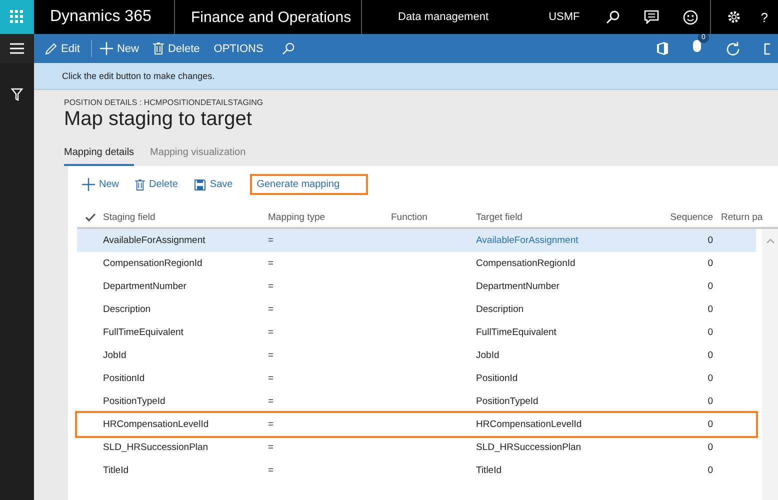 The image size is (778, 500). I want to click on module-name: Data management, so click(443, 17).